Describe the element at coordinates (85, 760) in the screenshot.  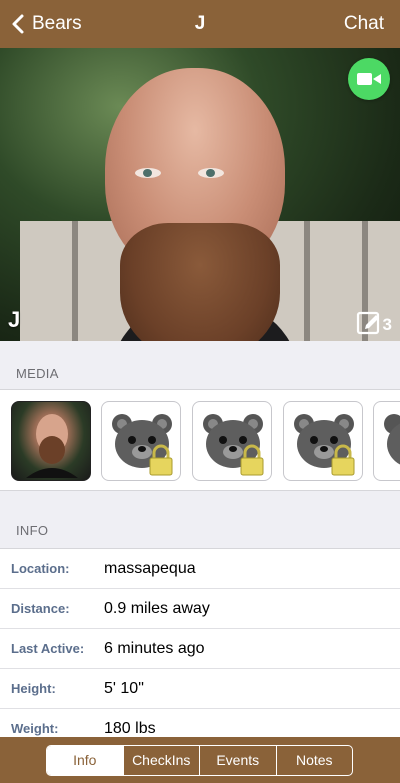
I see `tab-info: Info` at that location.